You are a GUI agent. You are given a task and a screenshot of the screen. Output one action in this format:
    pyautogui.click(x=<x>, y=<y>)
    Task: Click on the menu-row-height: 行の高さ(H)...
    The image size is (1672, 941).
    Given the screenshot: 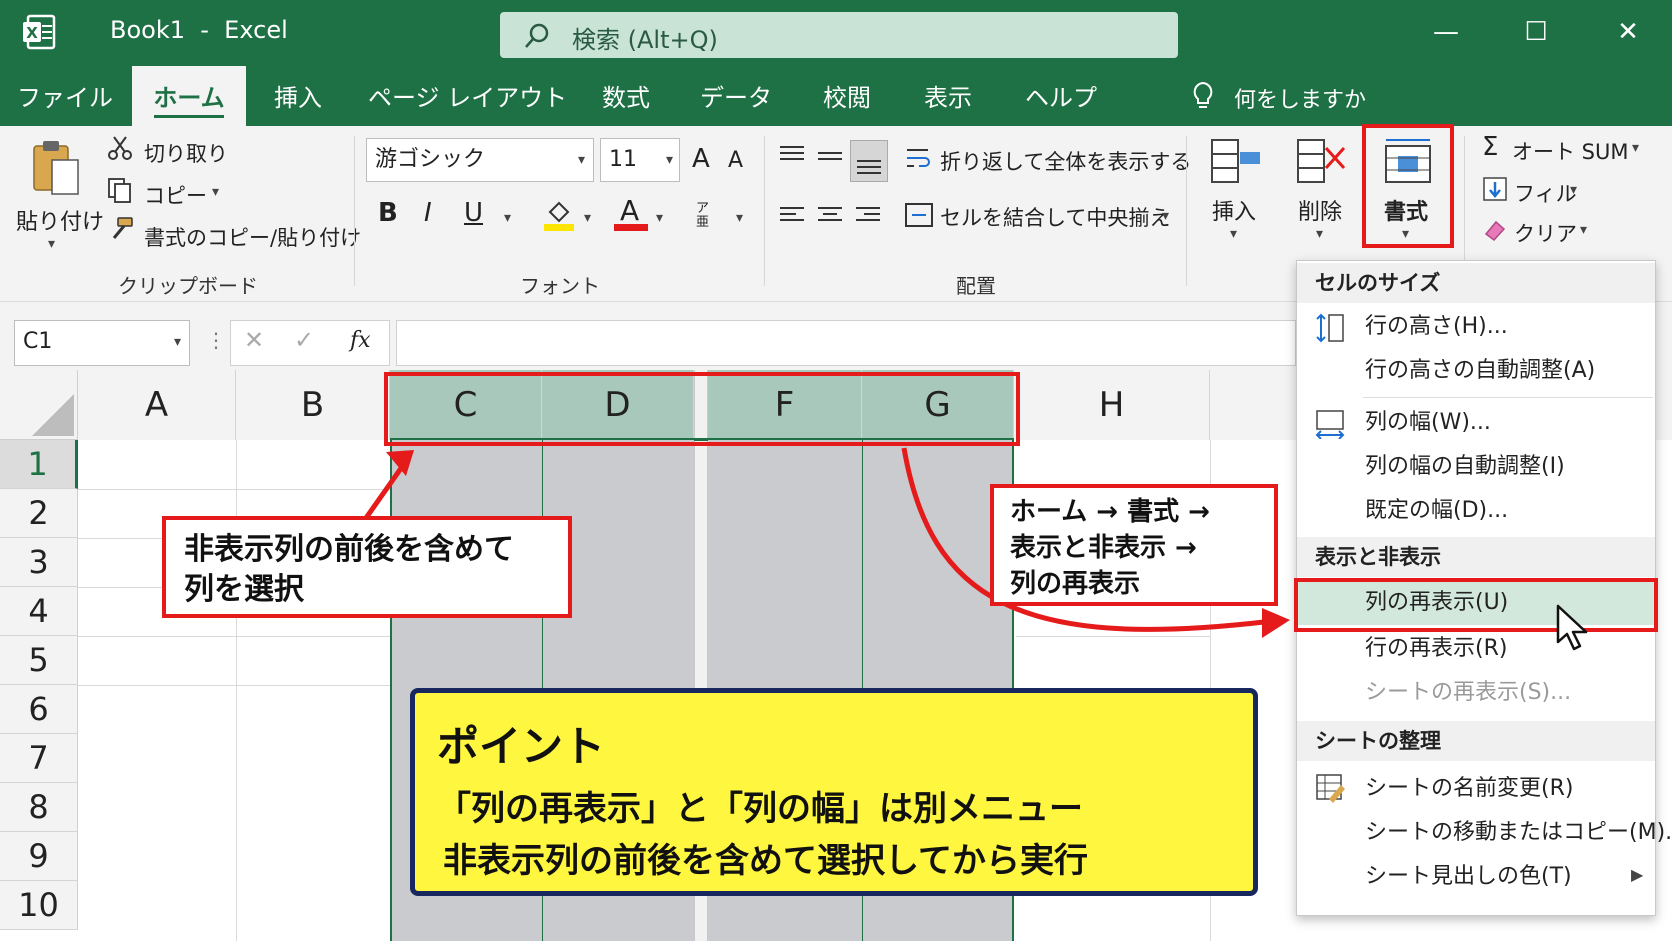 What is the action you would take?
    pyautogui.click(x=1476, y=327)
    